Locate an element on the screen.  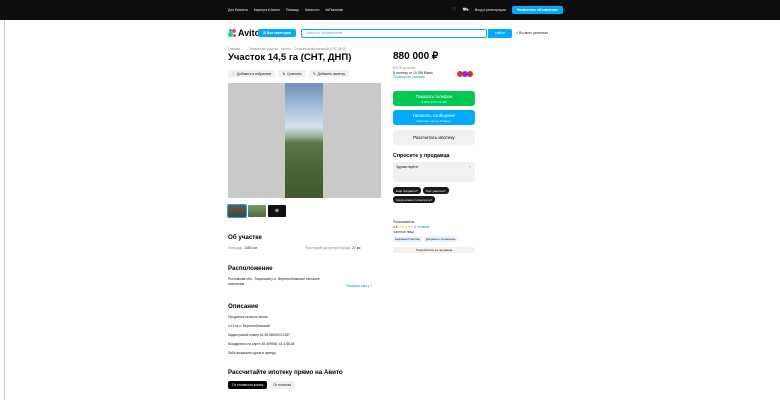
add-note-button: ✎ Добавить заметку is located at coordinates (329, 73).